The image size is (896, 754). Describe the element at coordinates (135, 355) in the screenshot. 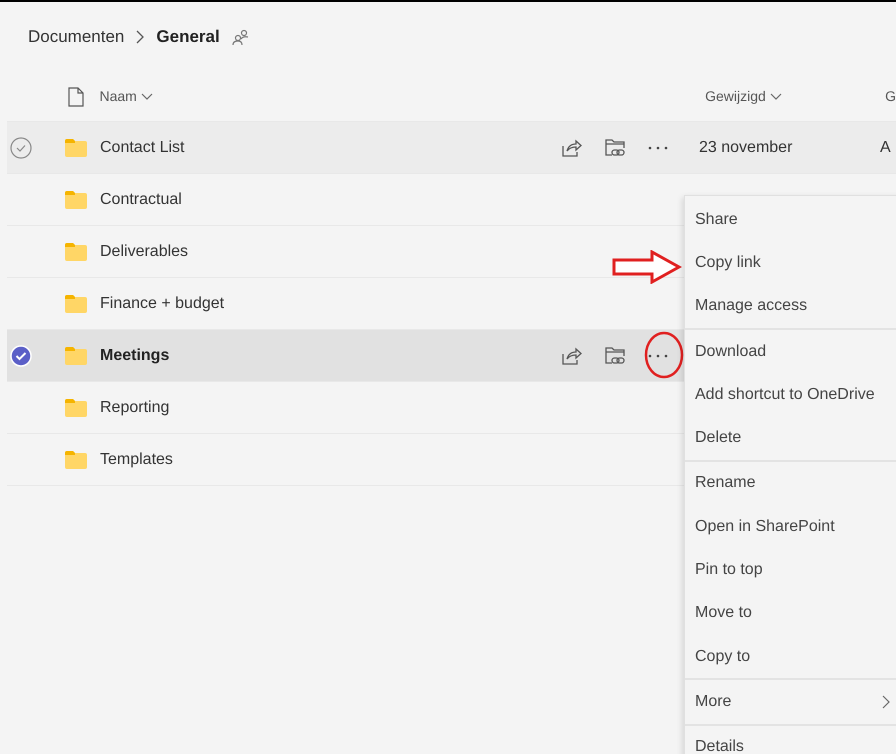

I see `folder-name: Meetings` at that location.